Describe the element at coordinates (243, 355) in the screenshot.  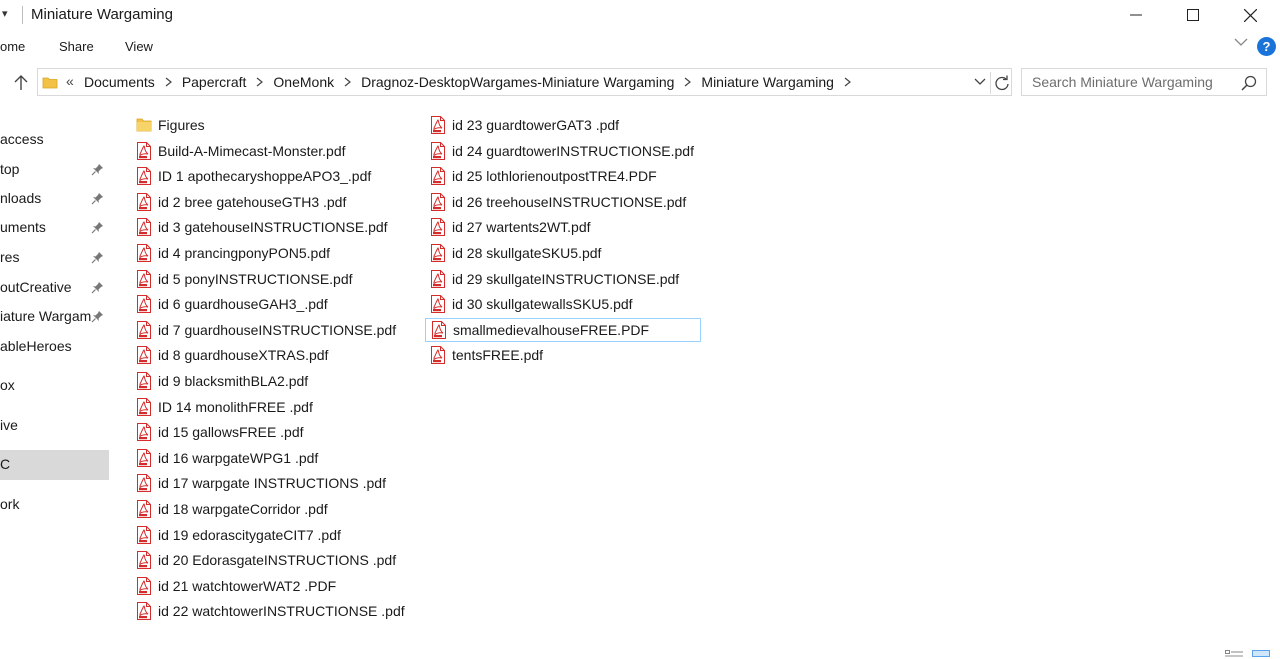
I see `file-name: id 8 guardhouseXTRAS.pdf` at that location.